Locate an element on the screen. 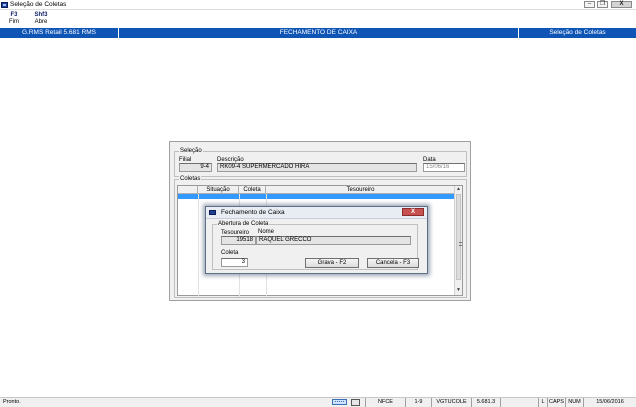 The width and height of the screenshot is (636, 407). grid-header-tesoureiro: Tesoureiro is located at coordinates (361, 190).